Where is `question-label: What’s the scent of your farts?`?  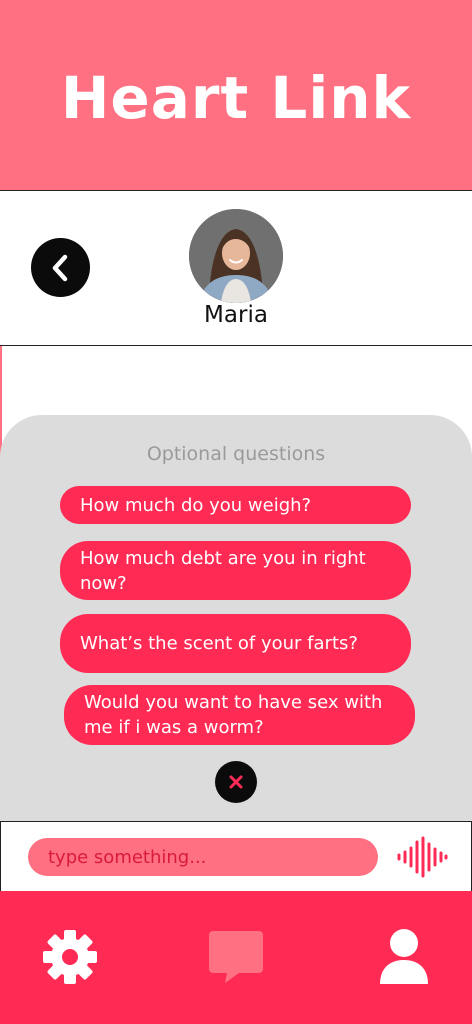
question-label: What’s the scent of your farts? is located at coordinates (219, 643).